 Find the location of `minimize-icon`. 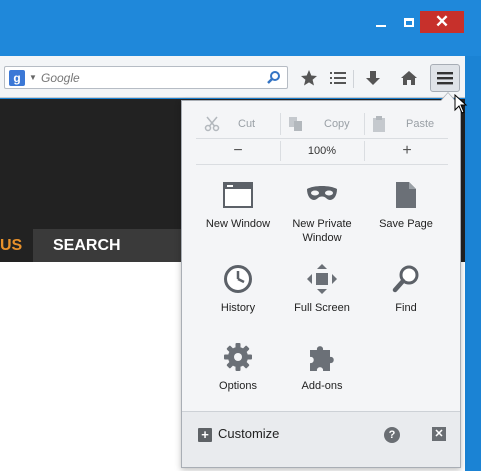

minimize-icon is located at coordinates (381, 26).